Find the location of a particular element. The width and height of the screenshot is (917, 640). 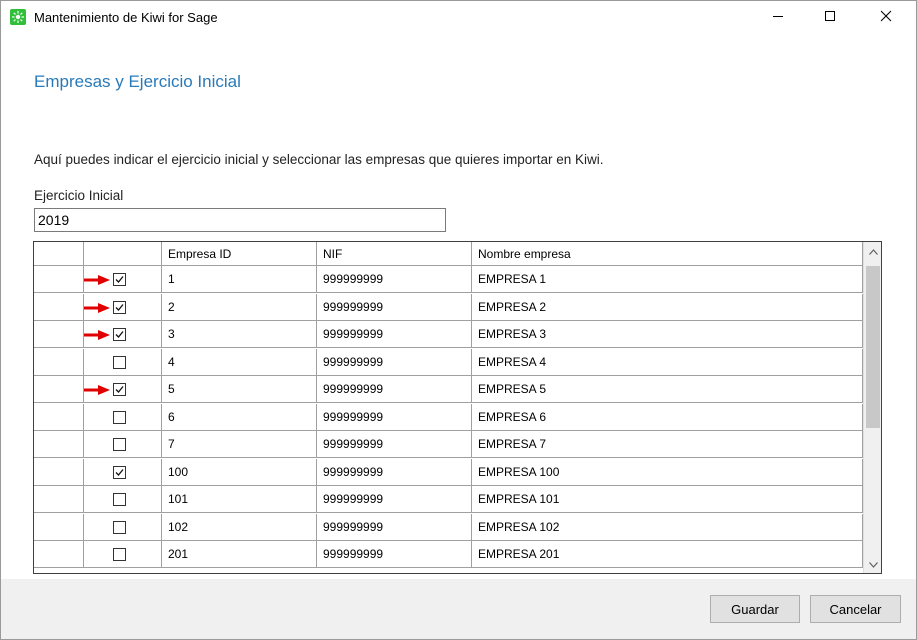

vertical-scrollbar is located at coordinates (872, 407).